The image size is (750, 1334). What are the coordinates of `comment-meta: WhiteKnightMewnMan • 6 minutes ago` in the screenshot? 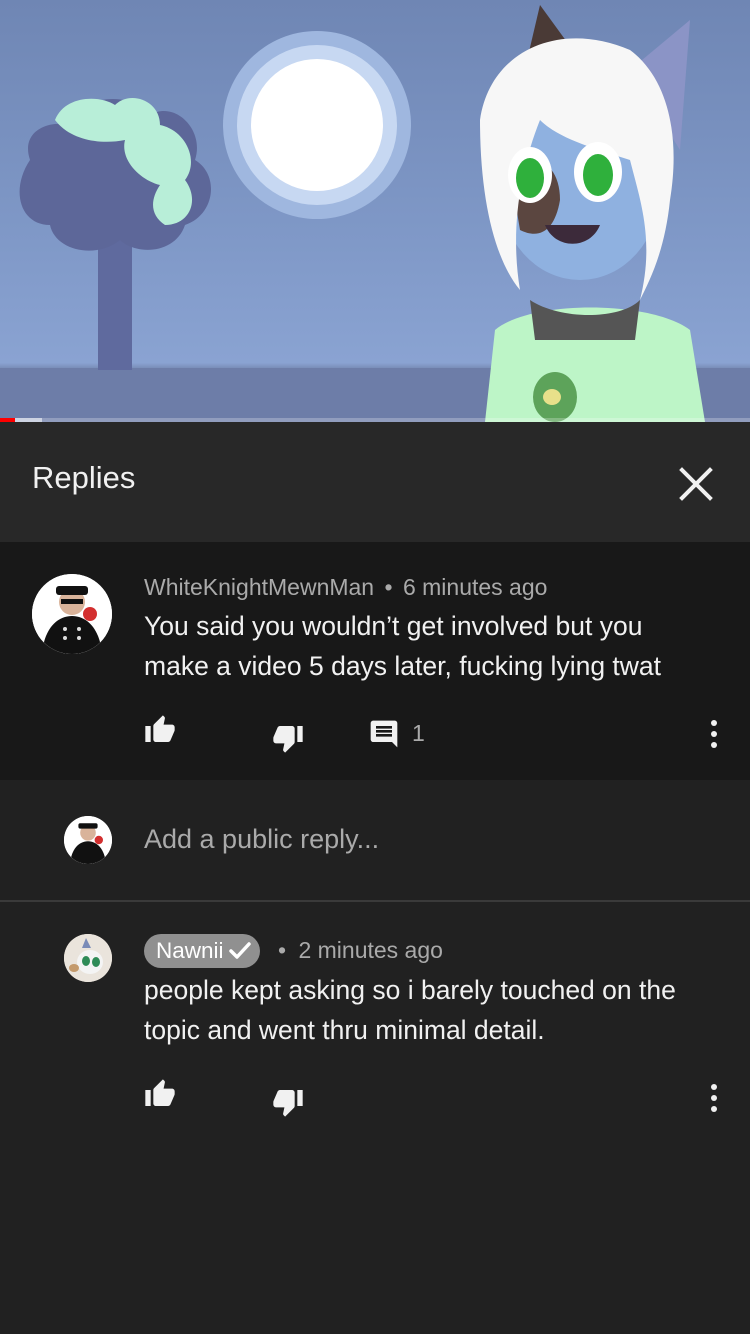 It's located at (345, 587).